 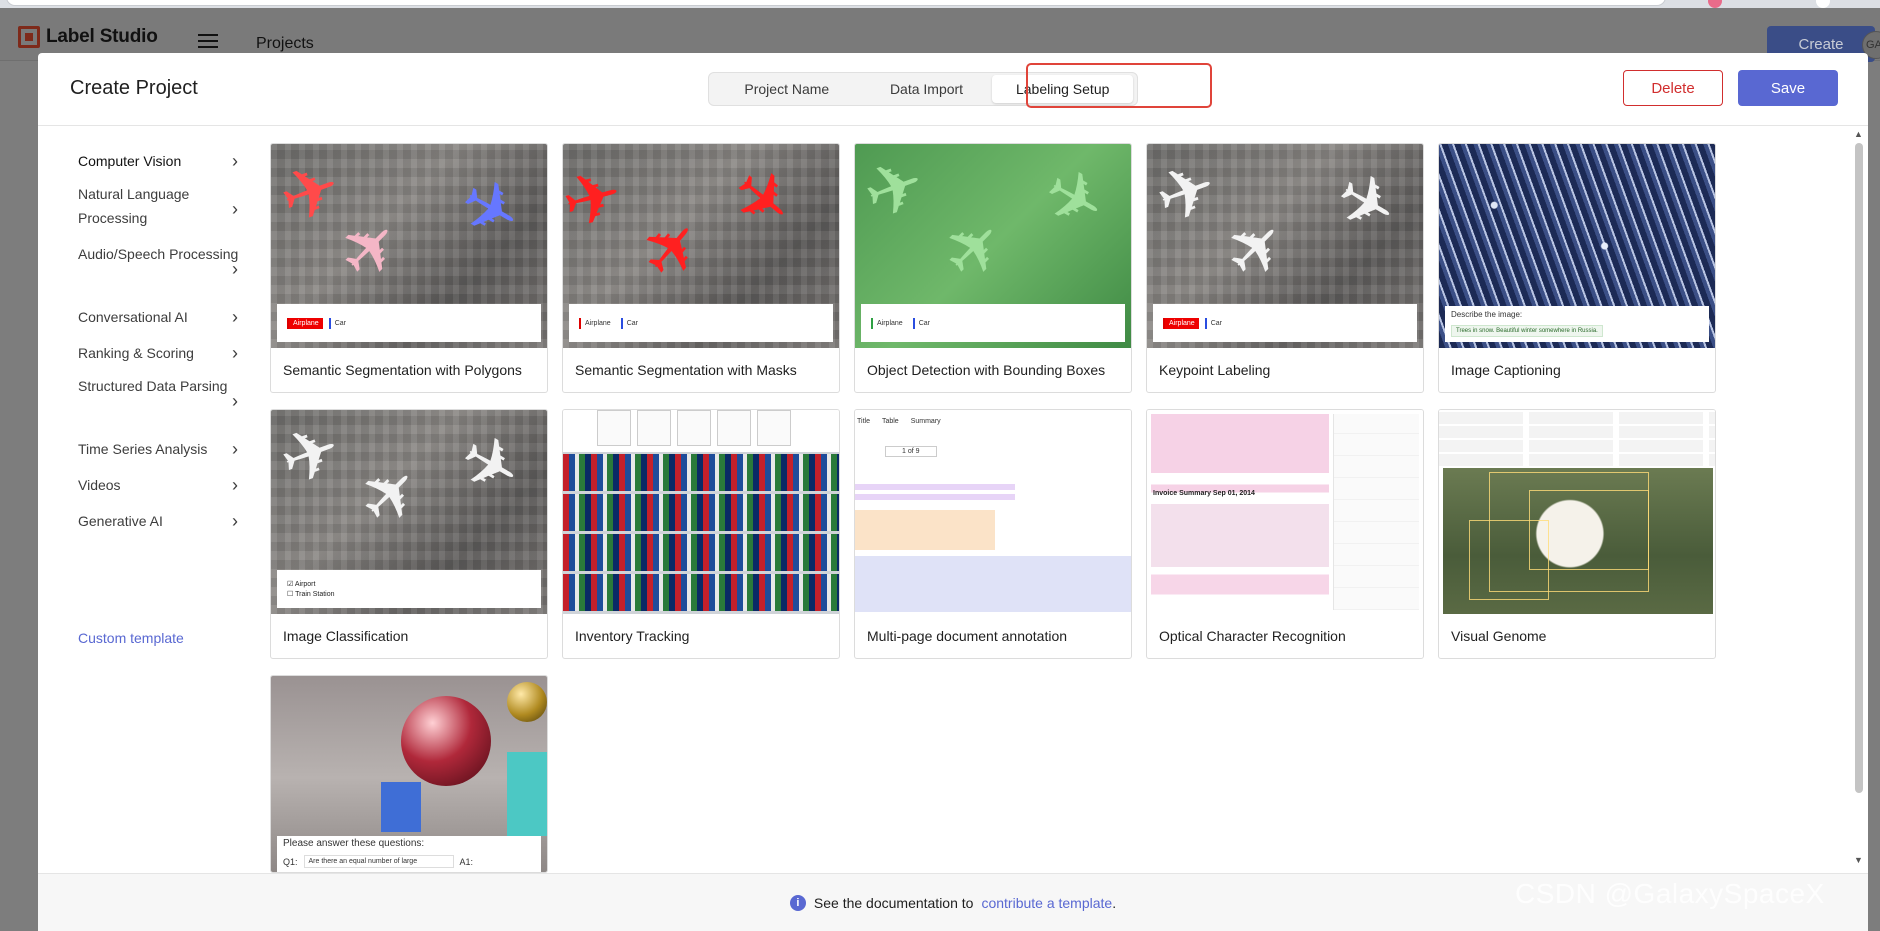 I want to click on template-title: Object Detection with Bounding Boxes, so click(x=986, y=370).